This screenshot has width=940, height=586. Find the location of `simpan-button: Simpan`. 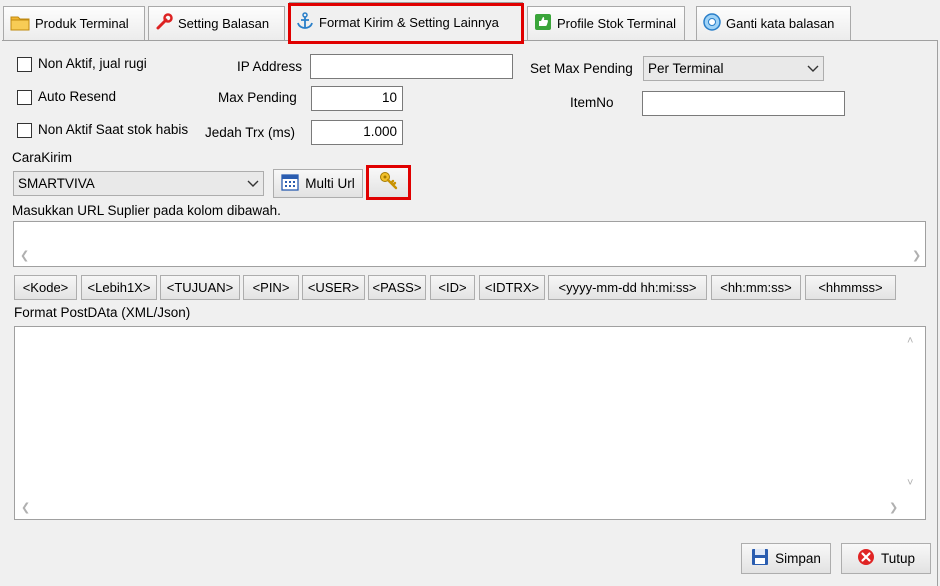

simpan-button: Simpan is located at coordinates (786, 558).